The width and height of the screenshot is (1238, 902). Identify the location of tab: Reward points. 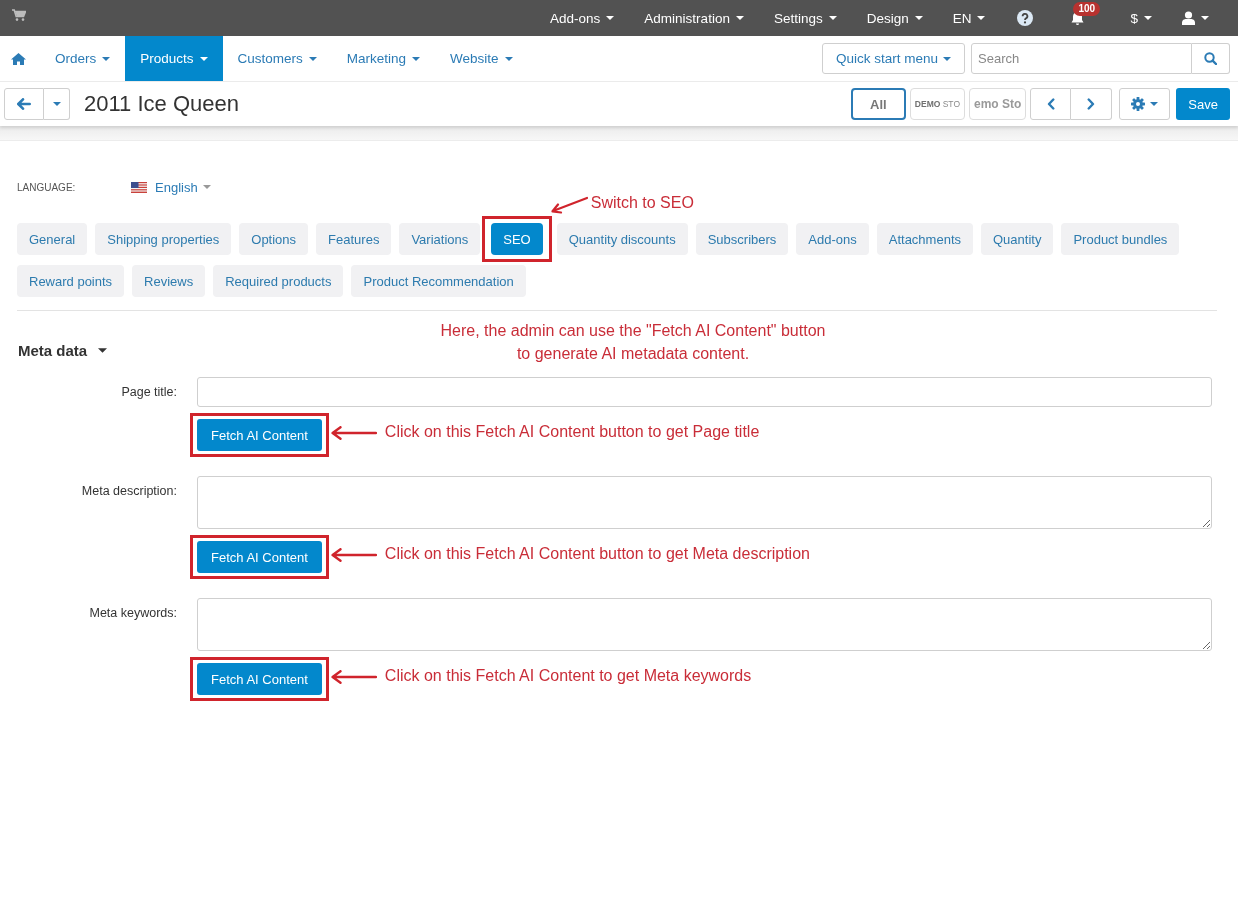
(71, 281).